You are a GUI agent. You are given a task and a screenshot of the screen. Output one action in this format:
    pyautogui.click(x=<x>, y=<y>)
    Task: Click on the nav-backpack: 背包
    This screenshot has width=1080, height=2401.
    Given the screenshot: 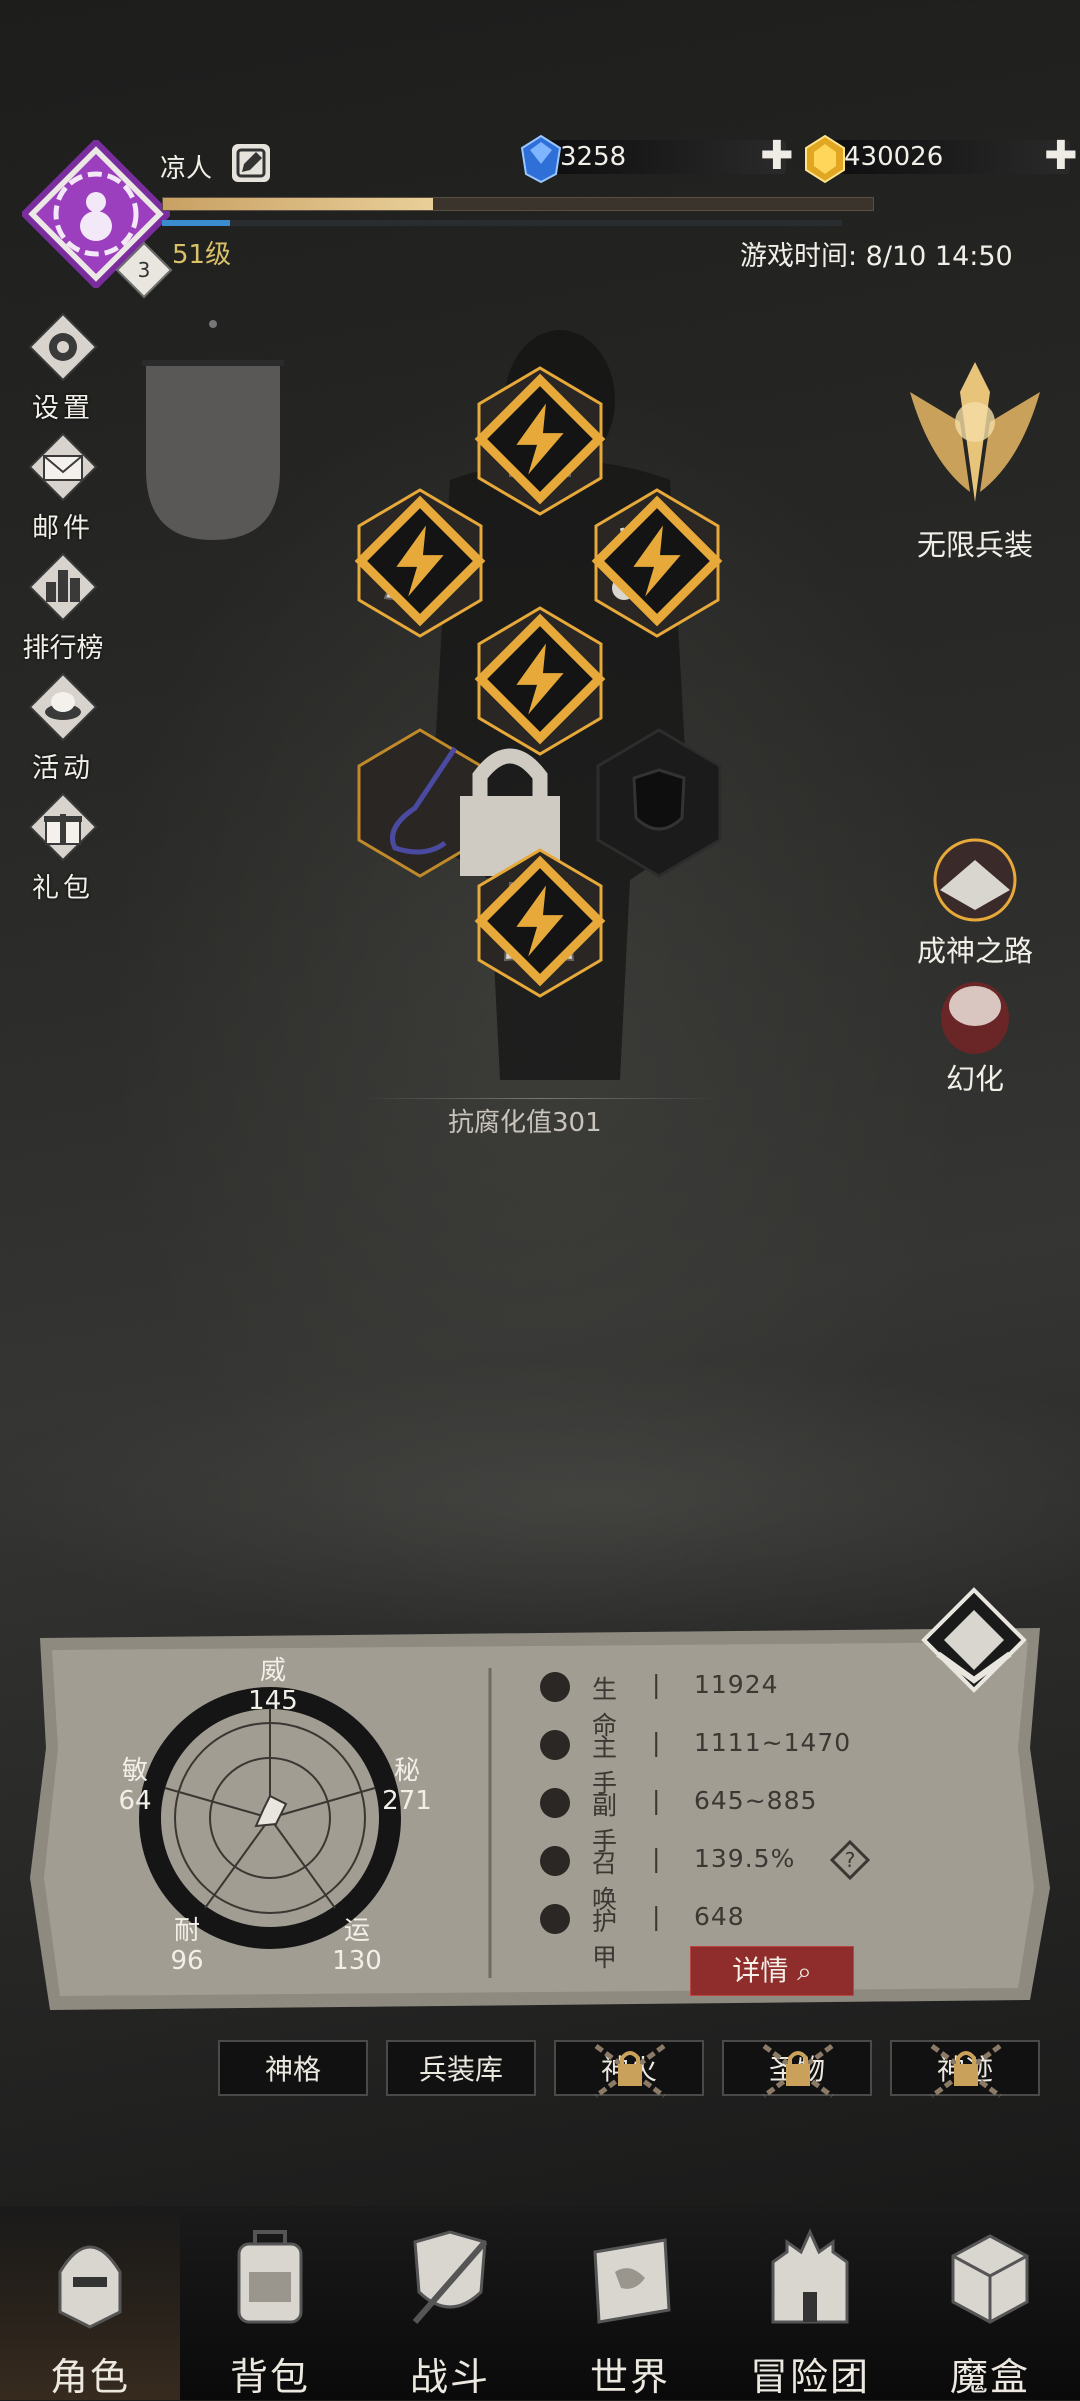 What is the action you would take?
    pyautogui.click(x=270, y=2303)
    